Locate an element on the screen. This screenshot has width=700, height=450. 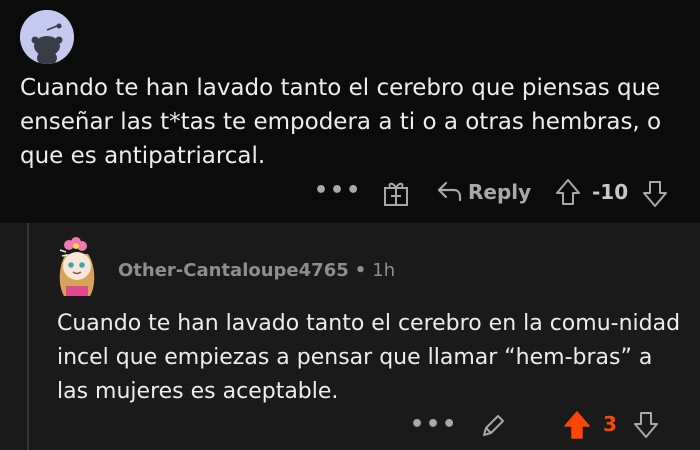
gift-award-icon is located at coordinates (396, 195).